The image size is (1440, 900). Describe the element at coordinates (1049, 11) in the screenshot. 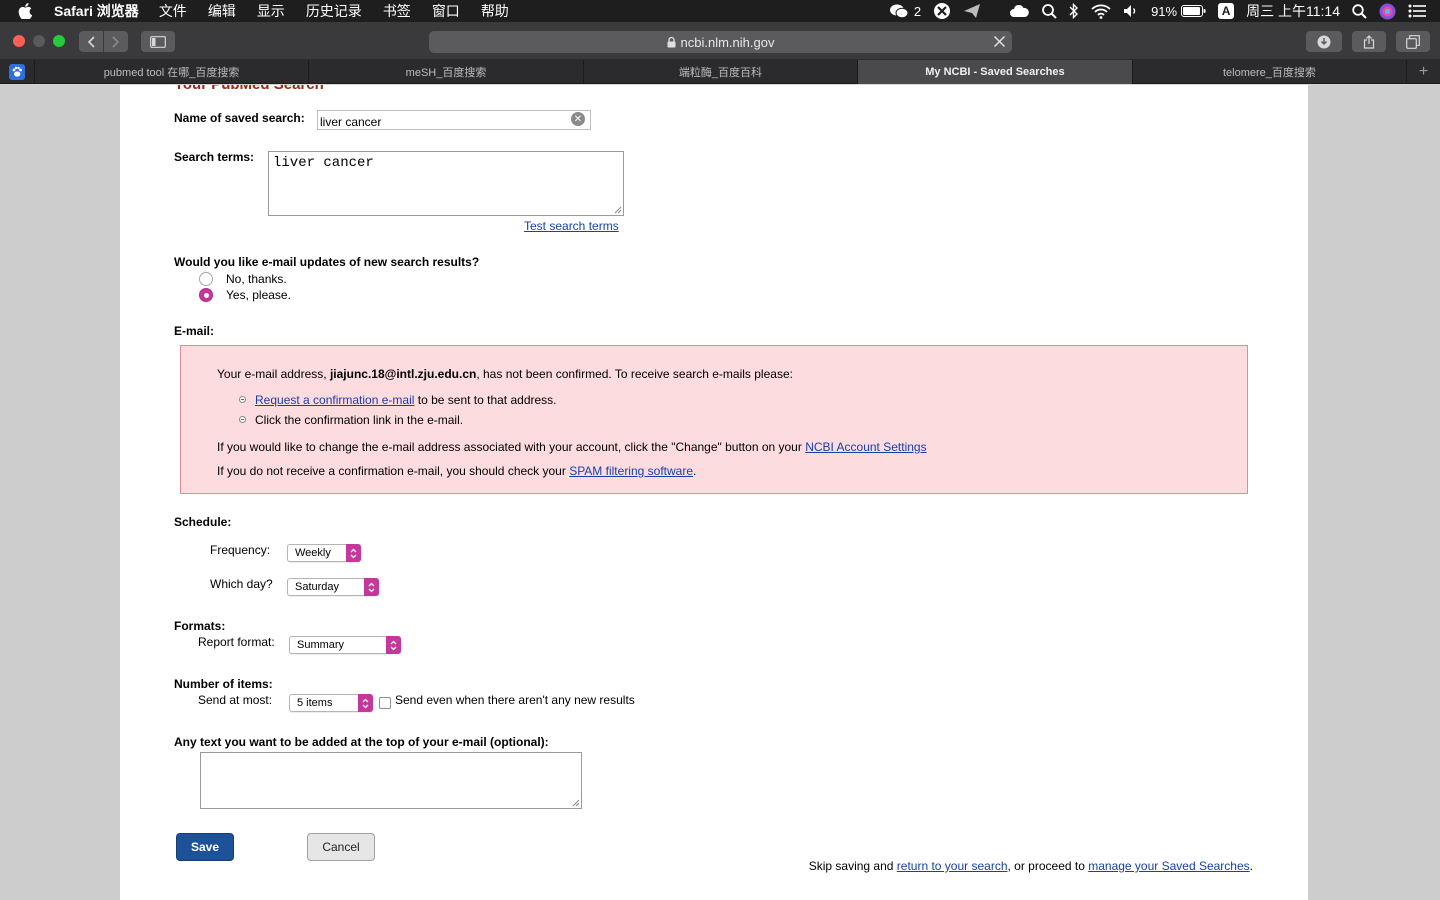

I see `search-magnifier-app-icon` at that location.